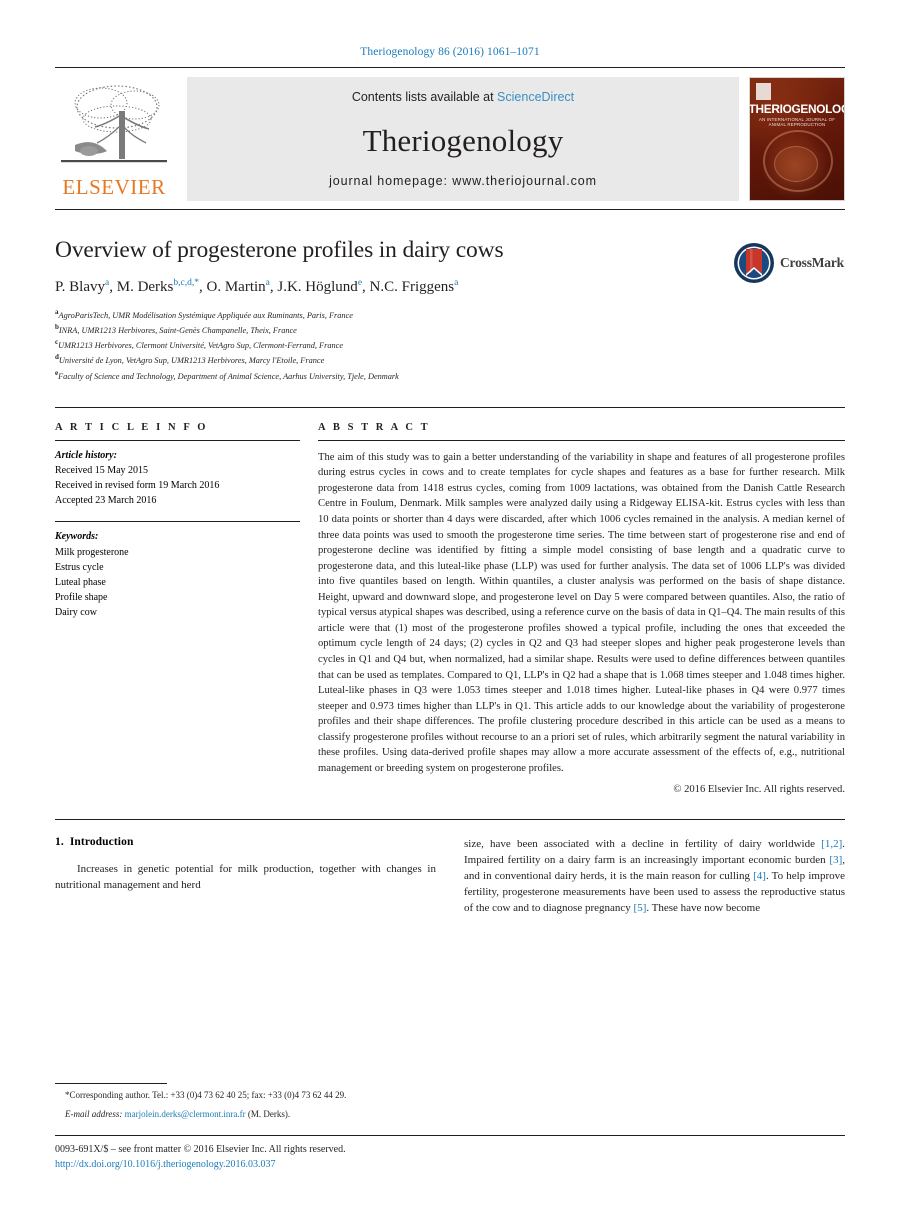  Describe the element at coordinates (450, 819) in the screenshot. I see `body-section-rule` at that location.